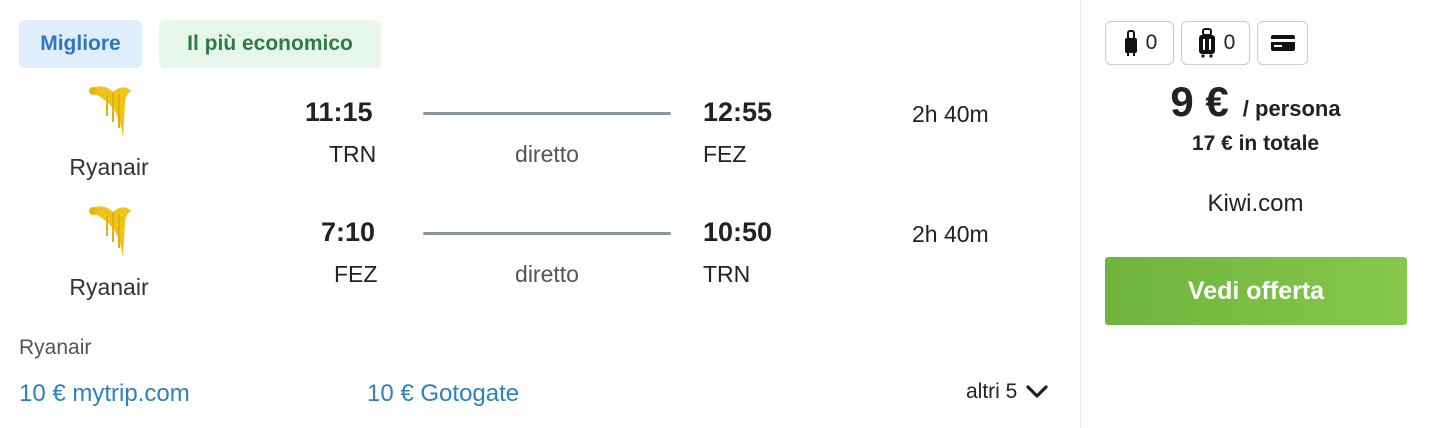 The image size is (1430, 428). What do you see at coordinates (992, 391) in the screenshot?
I see `more-offers-label: altri 5` at bounding box center [992, 391].